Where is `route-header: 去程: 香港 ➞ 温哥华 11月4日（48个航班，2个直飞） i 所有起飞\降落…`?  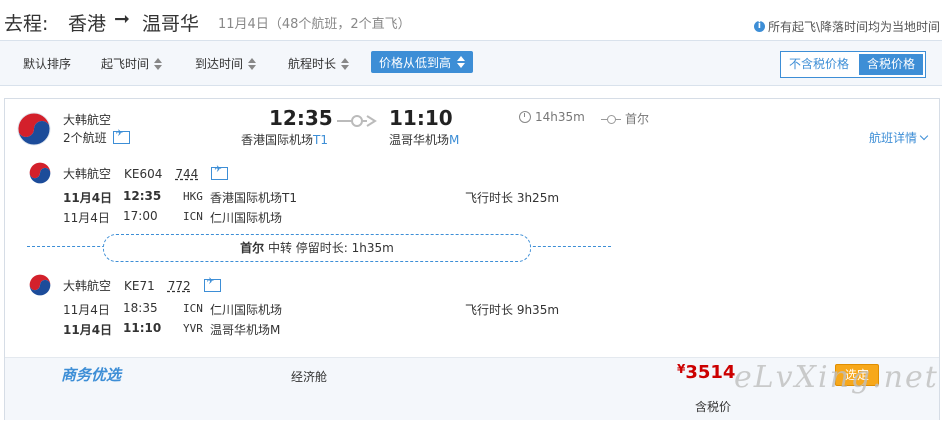 route-header: 去程: 香港 ➞ 温哥华 11月4日（48个航班，2个直飞） i 所有起飞\降落… is located at coordinates (471, 20).